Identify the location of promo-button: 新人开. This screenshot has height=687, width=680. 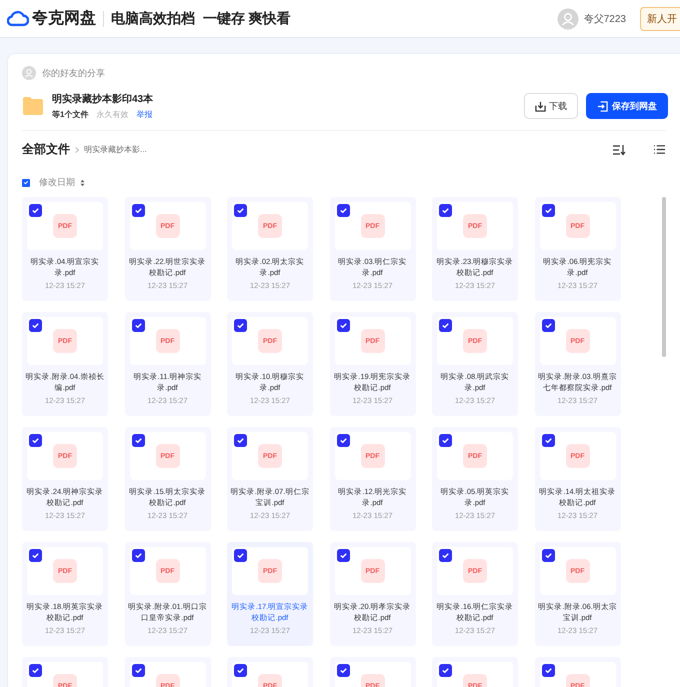
(660, 18).